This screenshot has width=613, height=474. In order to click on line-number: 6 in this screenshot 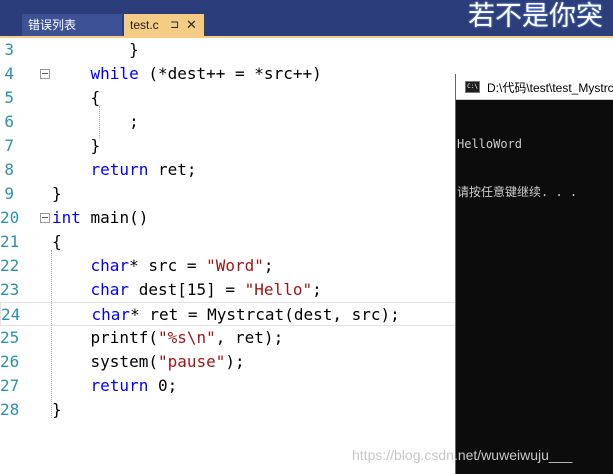, I will do `click(9, 121)`.